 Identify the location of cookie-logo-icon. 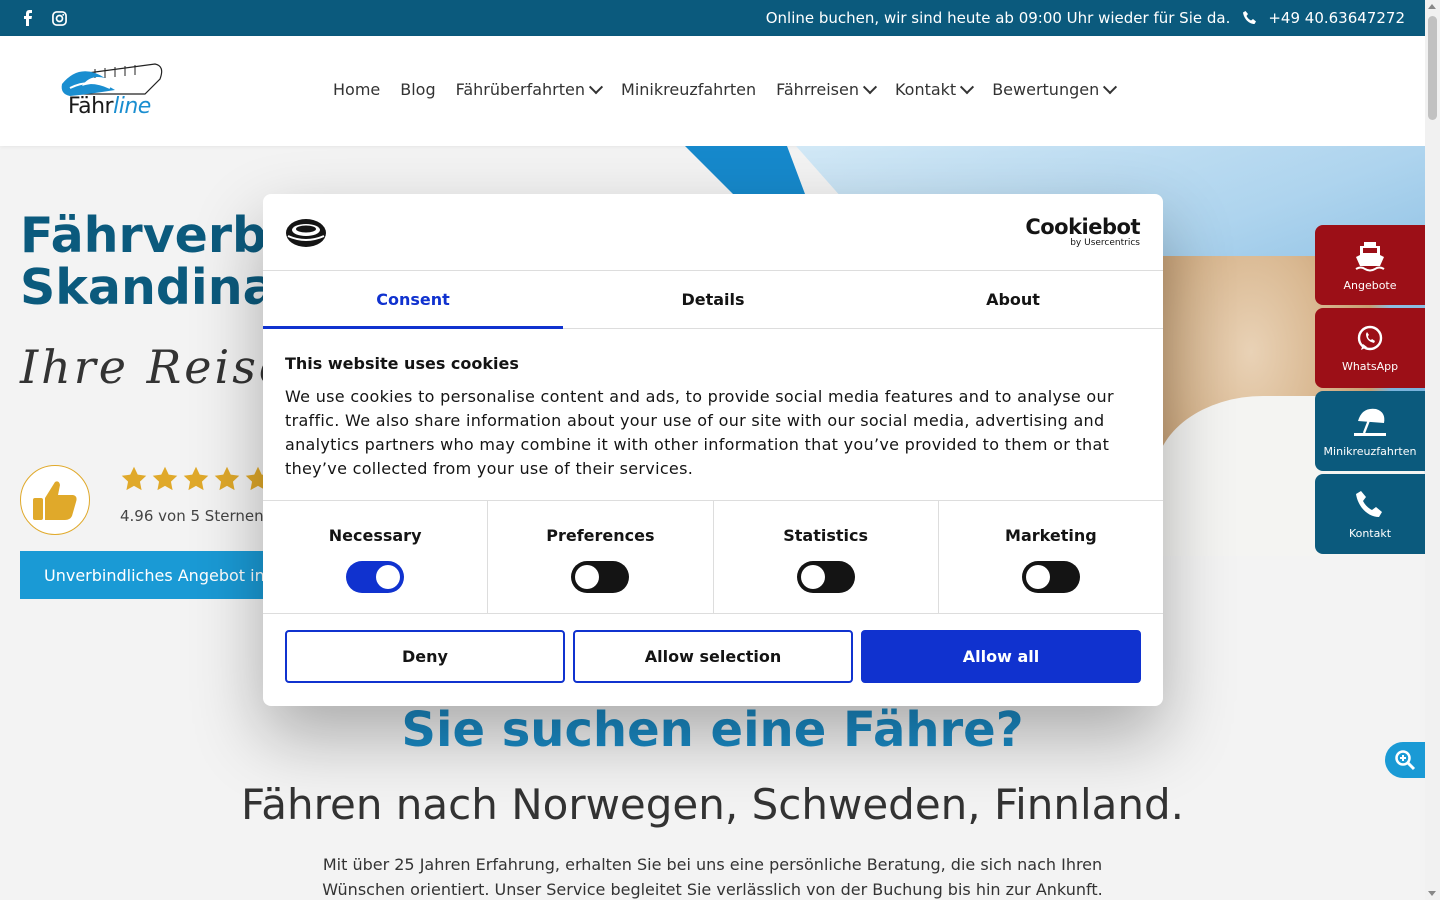
(306, 233).